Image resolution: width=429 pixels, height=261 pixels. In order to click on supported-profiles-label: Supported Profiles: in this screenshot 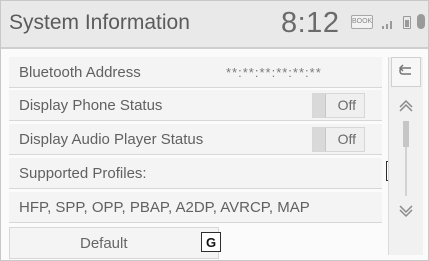, I will do `click(83, 173)`.